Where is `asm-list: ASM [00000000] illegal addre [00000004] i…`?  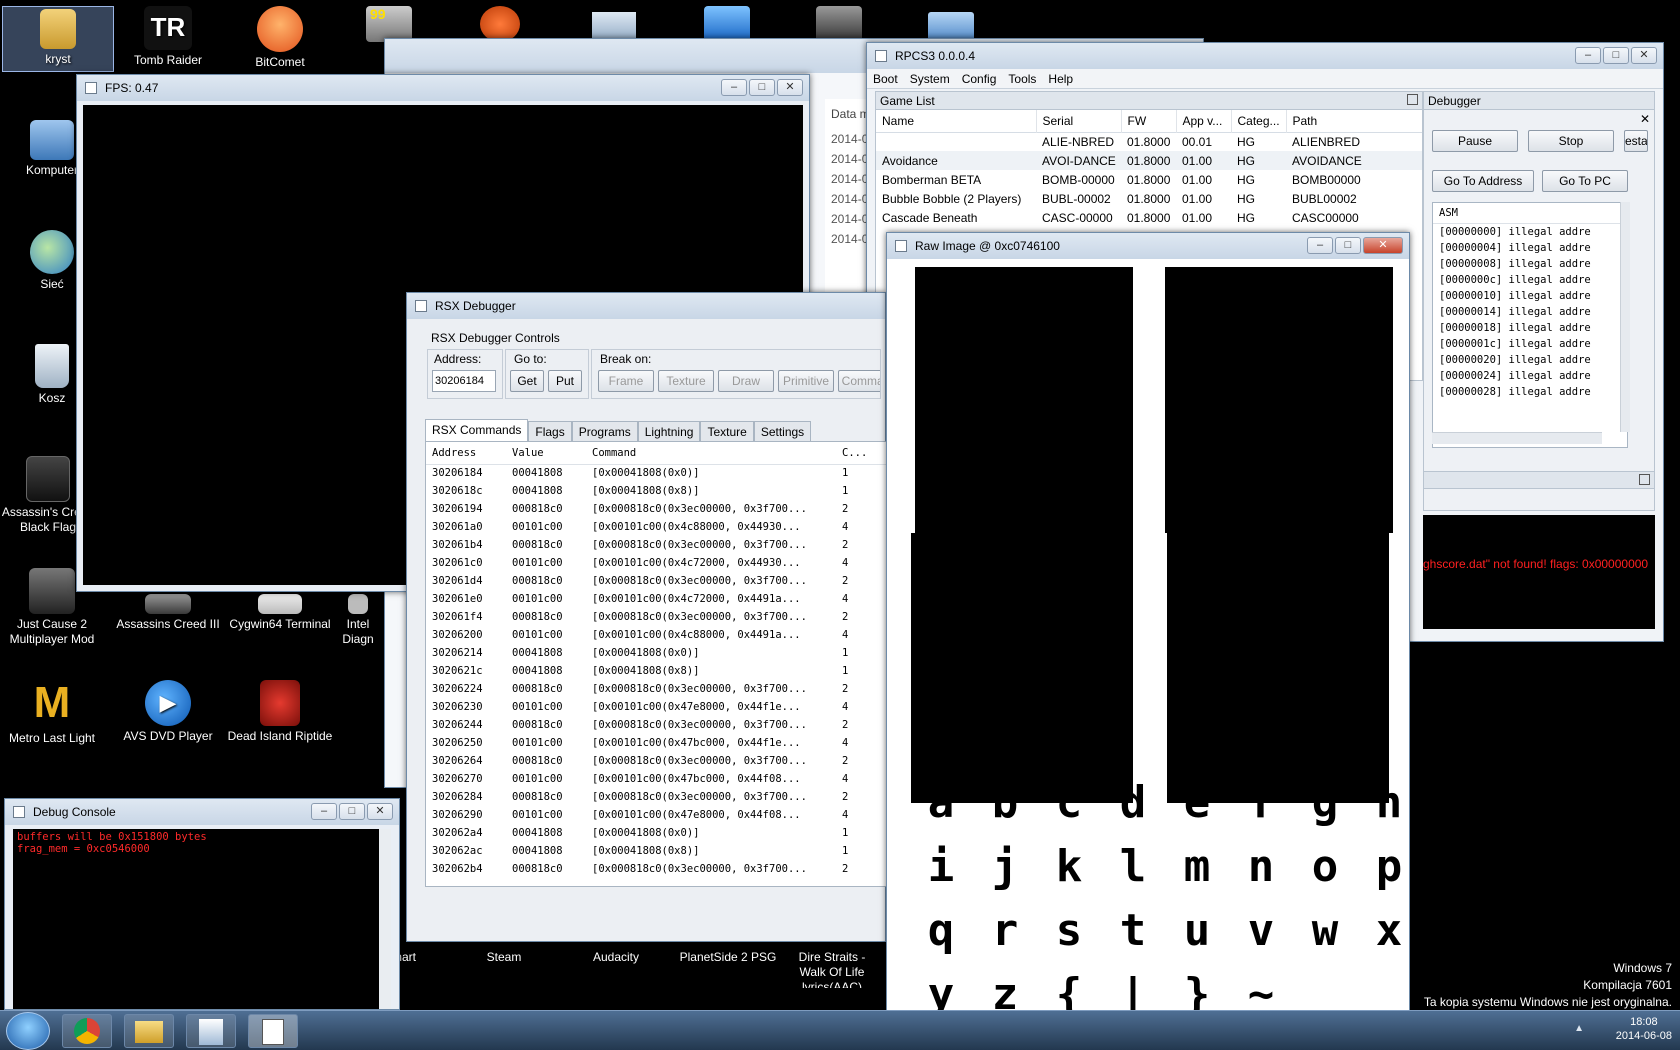 asm-list: ASM [00000000] illegal addre [00000004] i… is located at coordinates (1530, 325).